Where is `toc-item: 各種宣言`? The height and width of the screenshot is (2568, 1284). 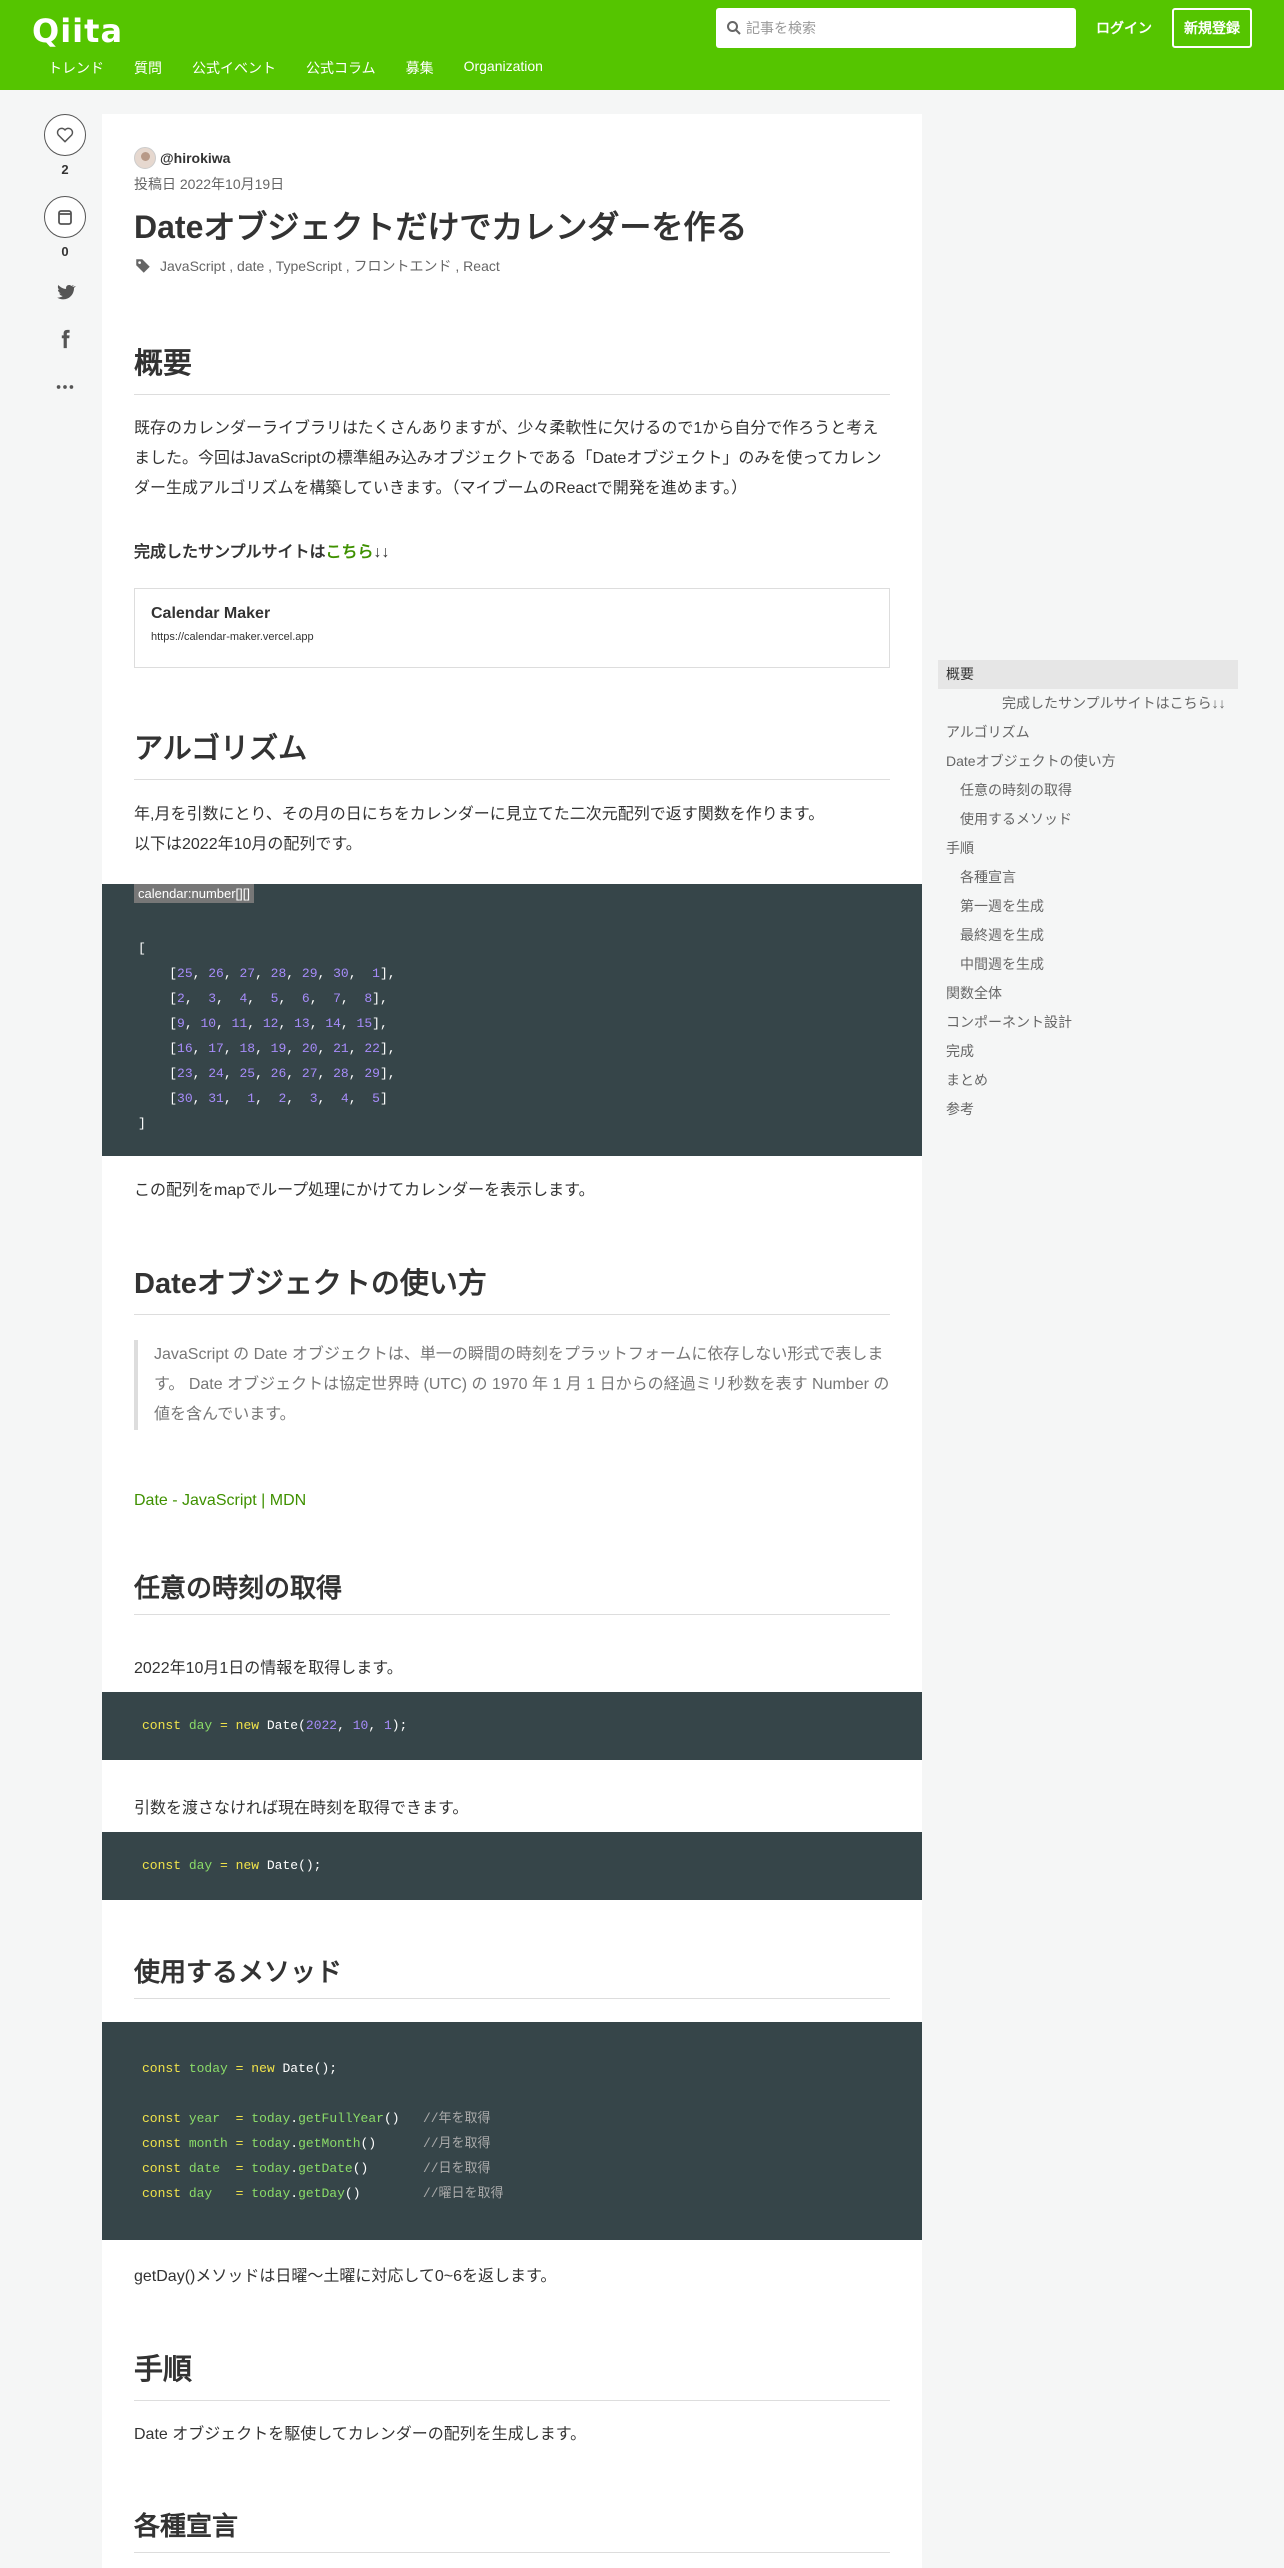 toc-item: 各種宣言 is located at coordinates (1088, 877).